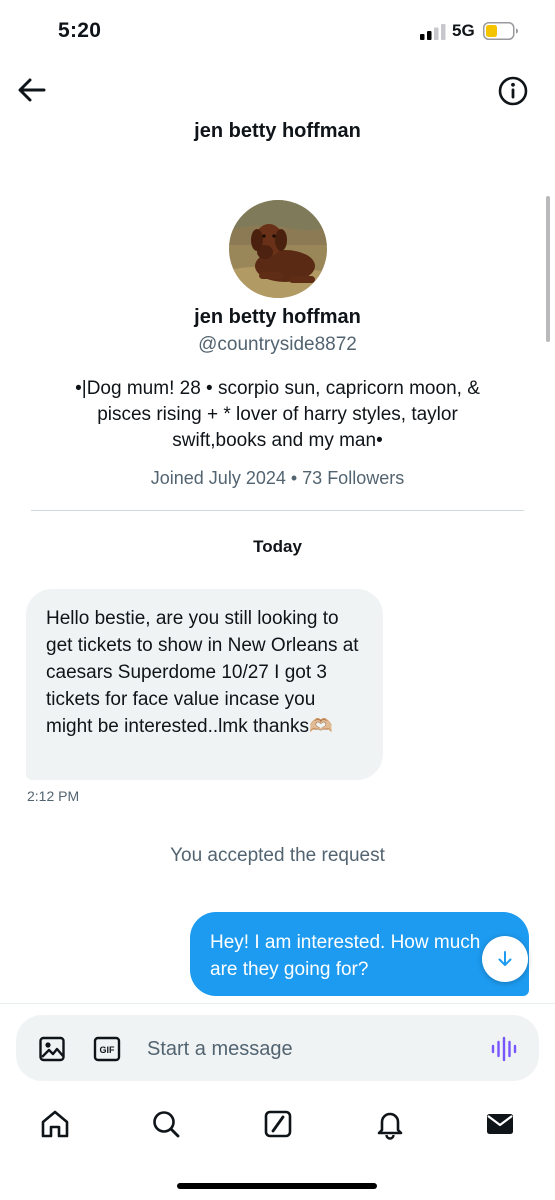  I want to click on conversation-header: jen betty hoffman, so click(277, 112).